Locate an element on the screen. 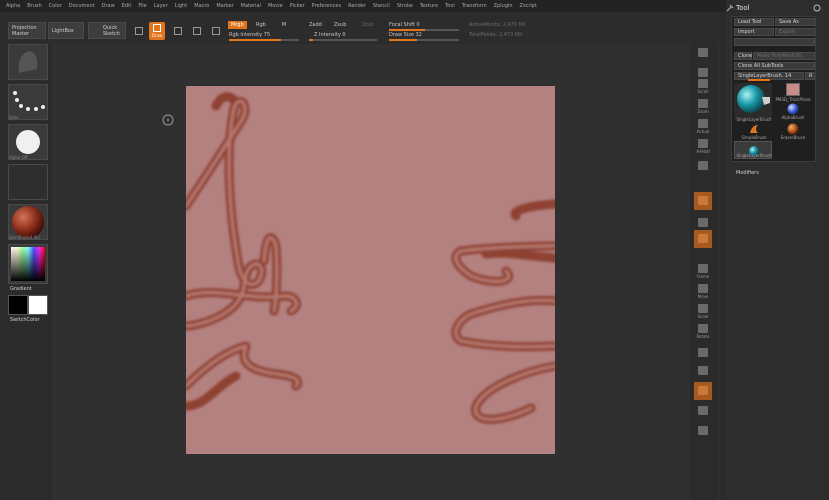 The image size is (829, 500). switch-color-button: SwitchColor is located at coordinates (25, 320).